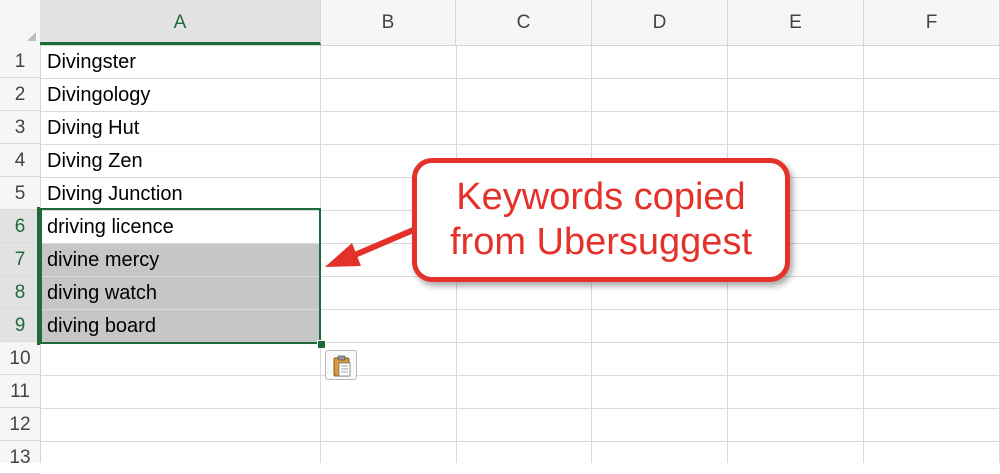 Image resolution: width=1000 pixels, height=474 pixels. What do you see at coordinates (600, 242) in the screenshot?
I see `callout-text-line-2: from Ubersuggest` at bounding box center [600, 242].